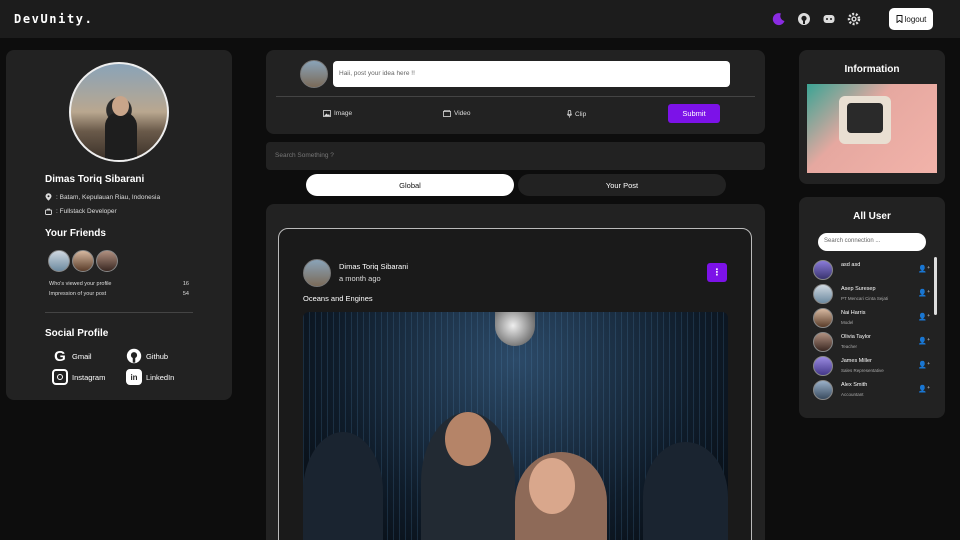  Describe the element at coordinates (102, 197) in the screenshot. I see `profile-location: : Batam, Kepulauan Riau, Indonesia` at that location.